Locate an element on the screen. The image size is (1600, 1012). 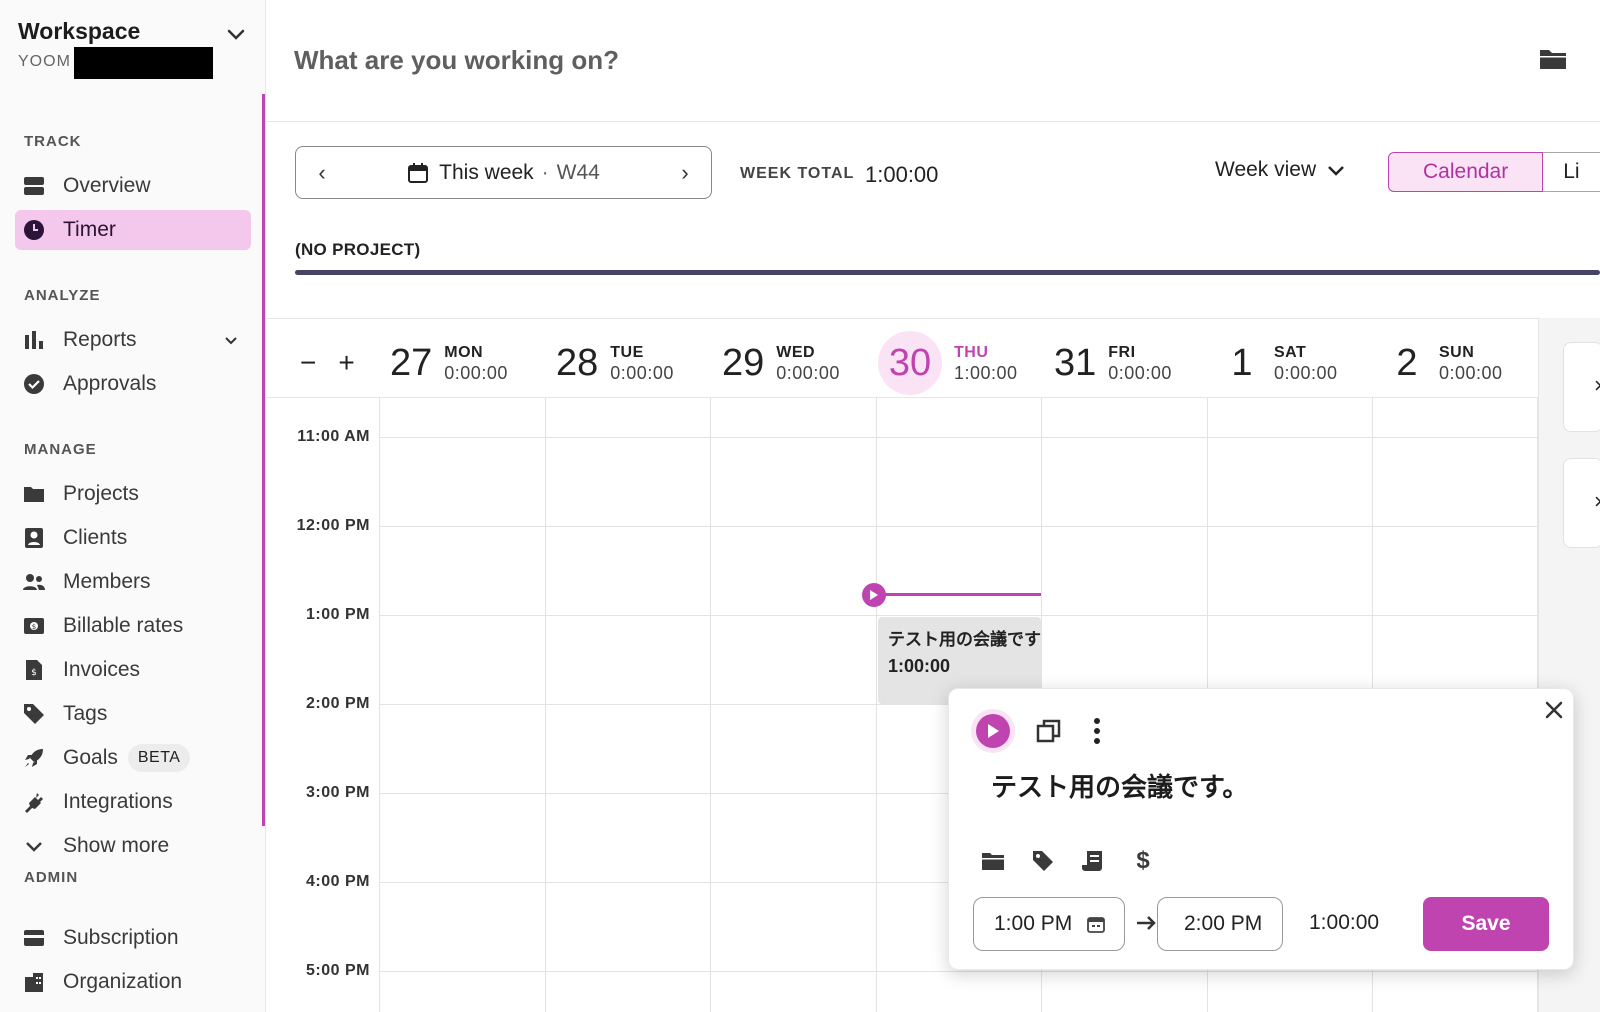
day-number: 29 is located at coordinates (743, 362).